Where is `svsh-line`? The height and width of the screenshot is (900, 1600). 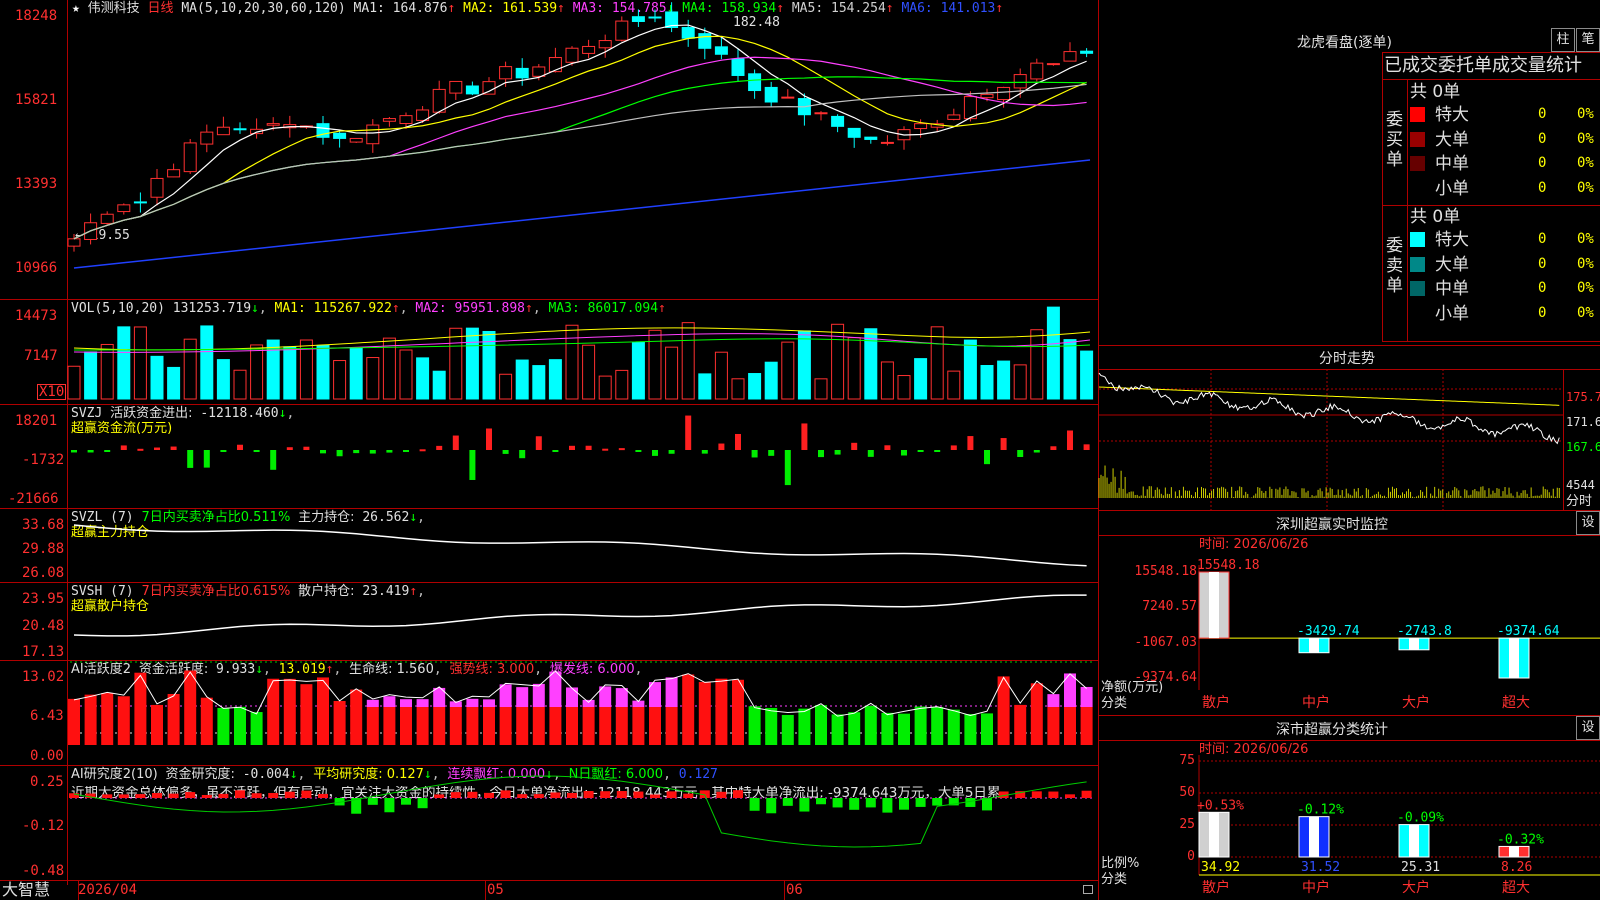
svsh-line is located at coordinates (549, 621).